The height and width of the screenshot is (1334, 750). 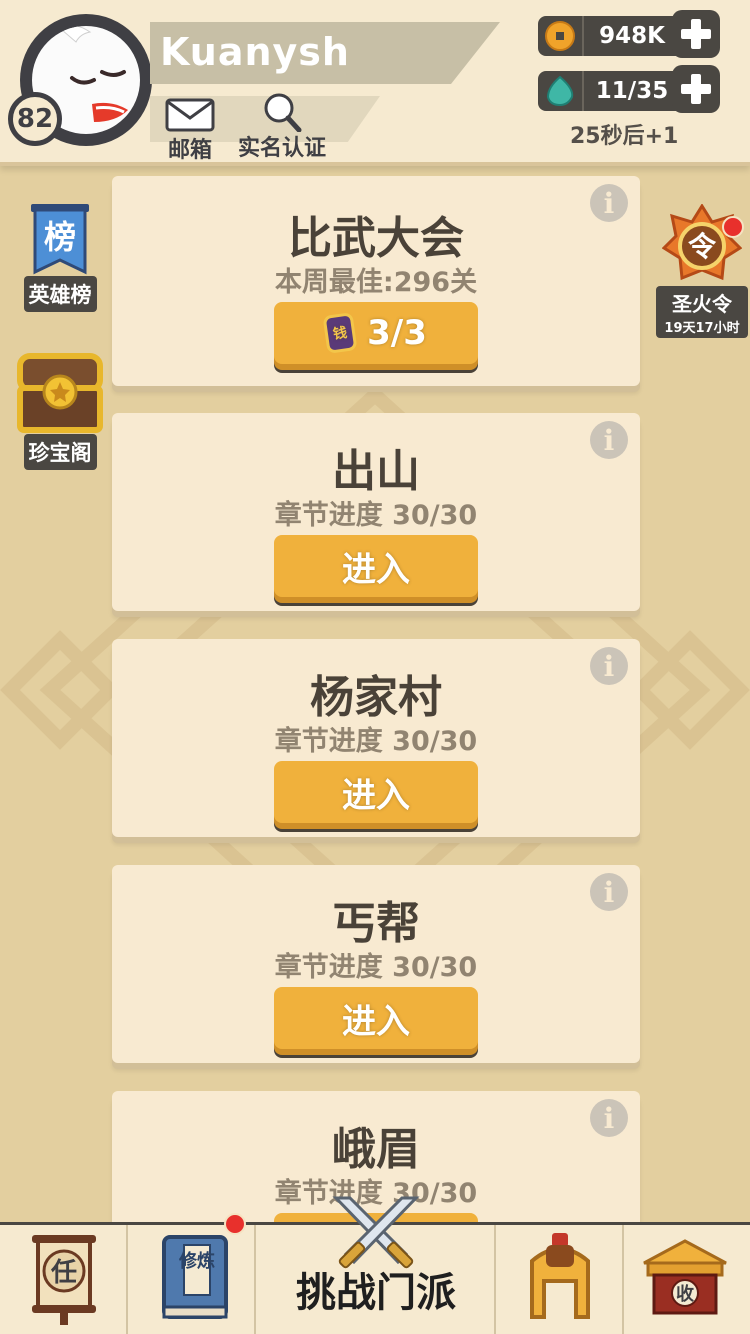 What do you see at coordinates (376, 923) in the screenshot?
I see `card-title: 丐帮` at bounding box center [376, 923].